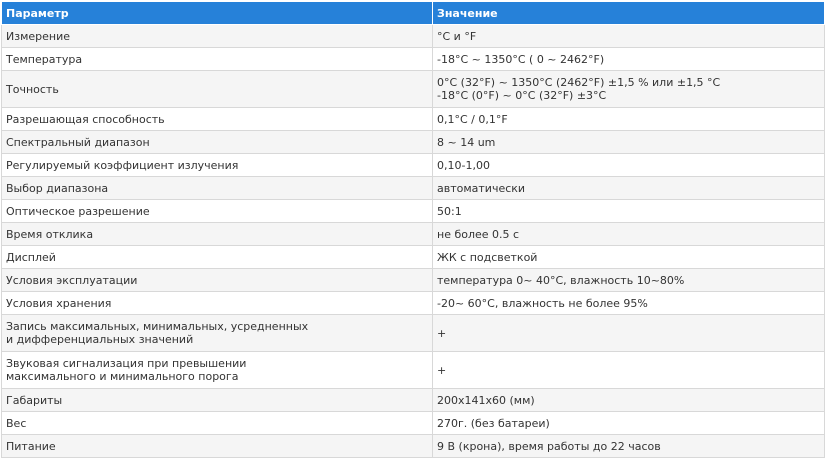 Image resolution: width=825 pixels, height=459 pixels. What do you see at coordinates (217, 89) in the screenshot?
I see `param-cell: Точность` at bounding box center [217, 89].